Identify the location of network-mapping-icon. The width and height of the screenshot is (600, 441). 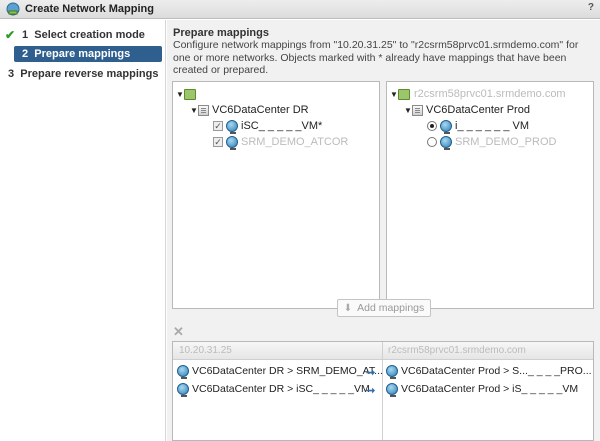
(13, 9).